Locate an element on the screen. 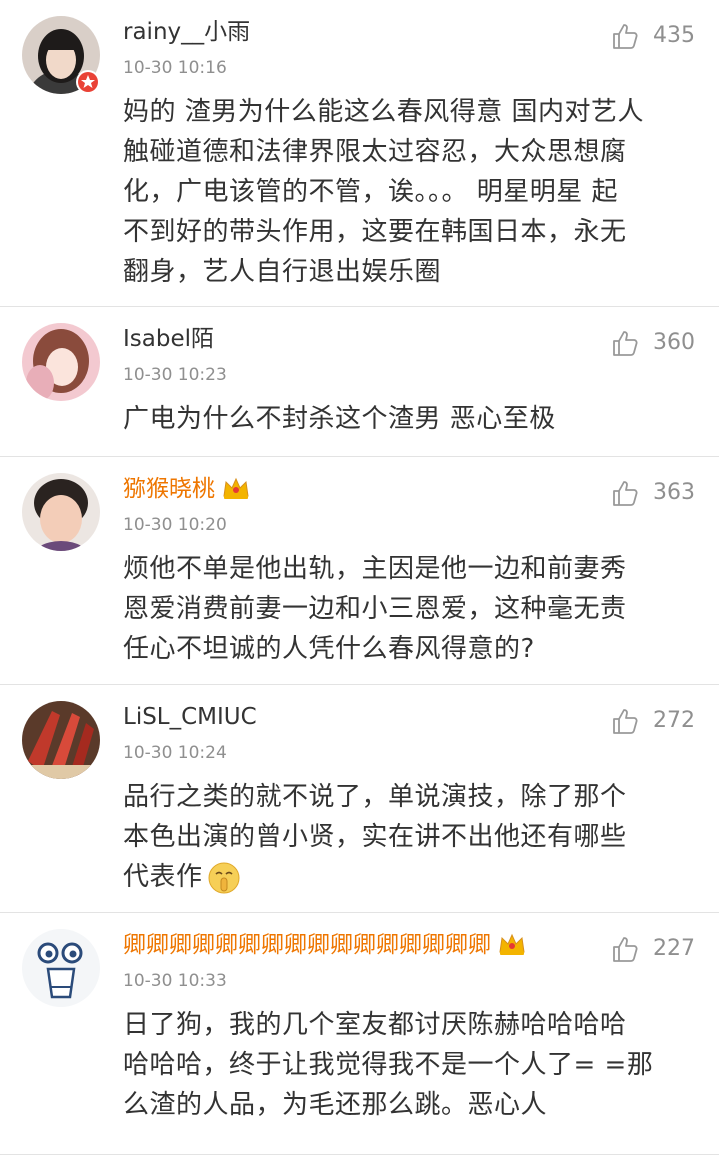 The width and height of the screenshot is (719, 1155). shush-emoji-icon is located at coordinates (224, 877).